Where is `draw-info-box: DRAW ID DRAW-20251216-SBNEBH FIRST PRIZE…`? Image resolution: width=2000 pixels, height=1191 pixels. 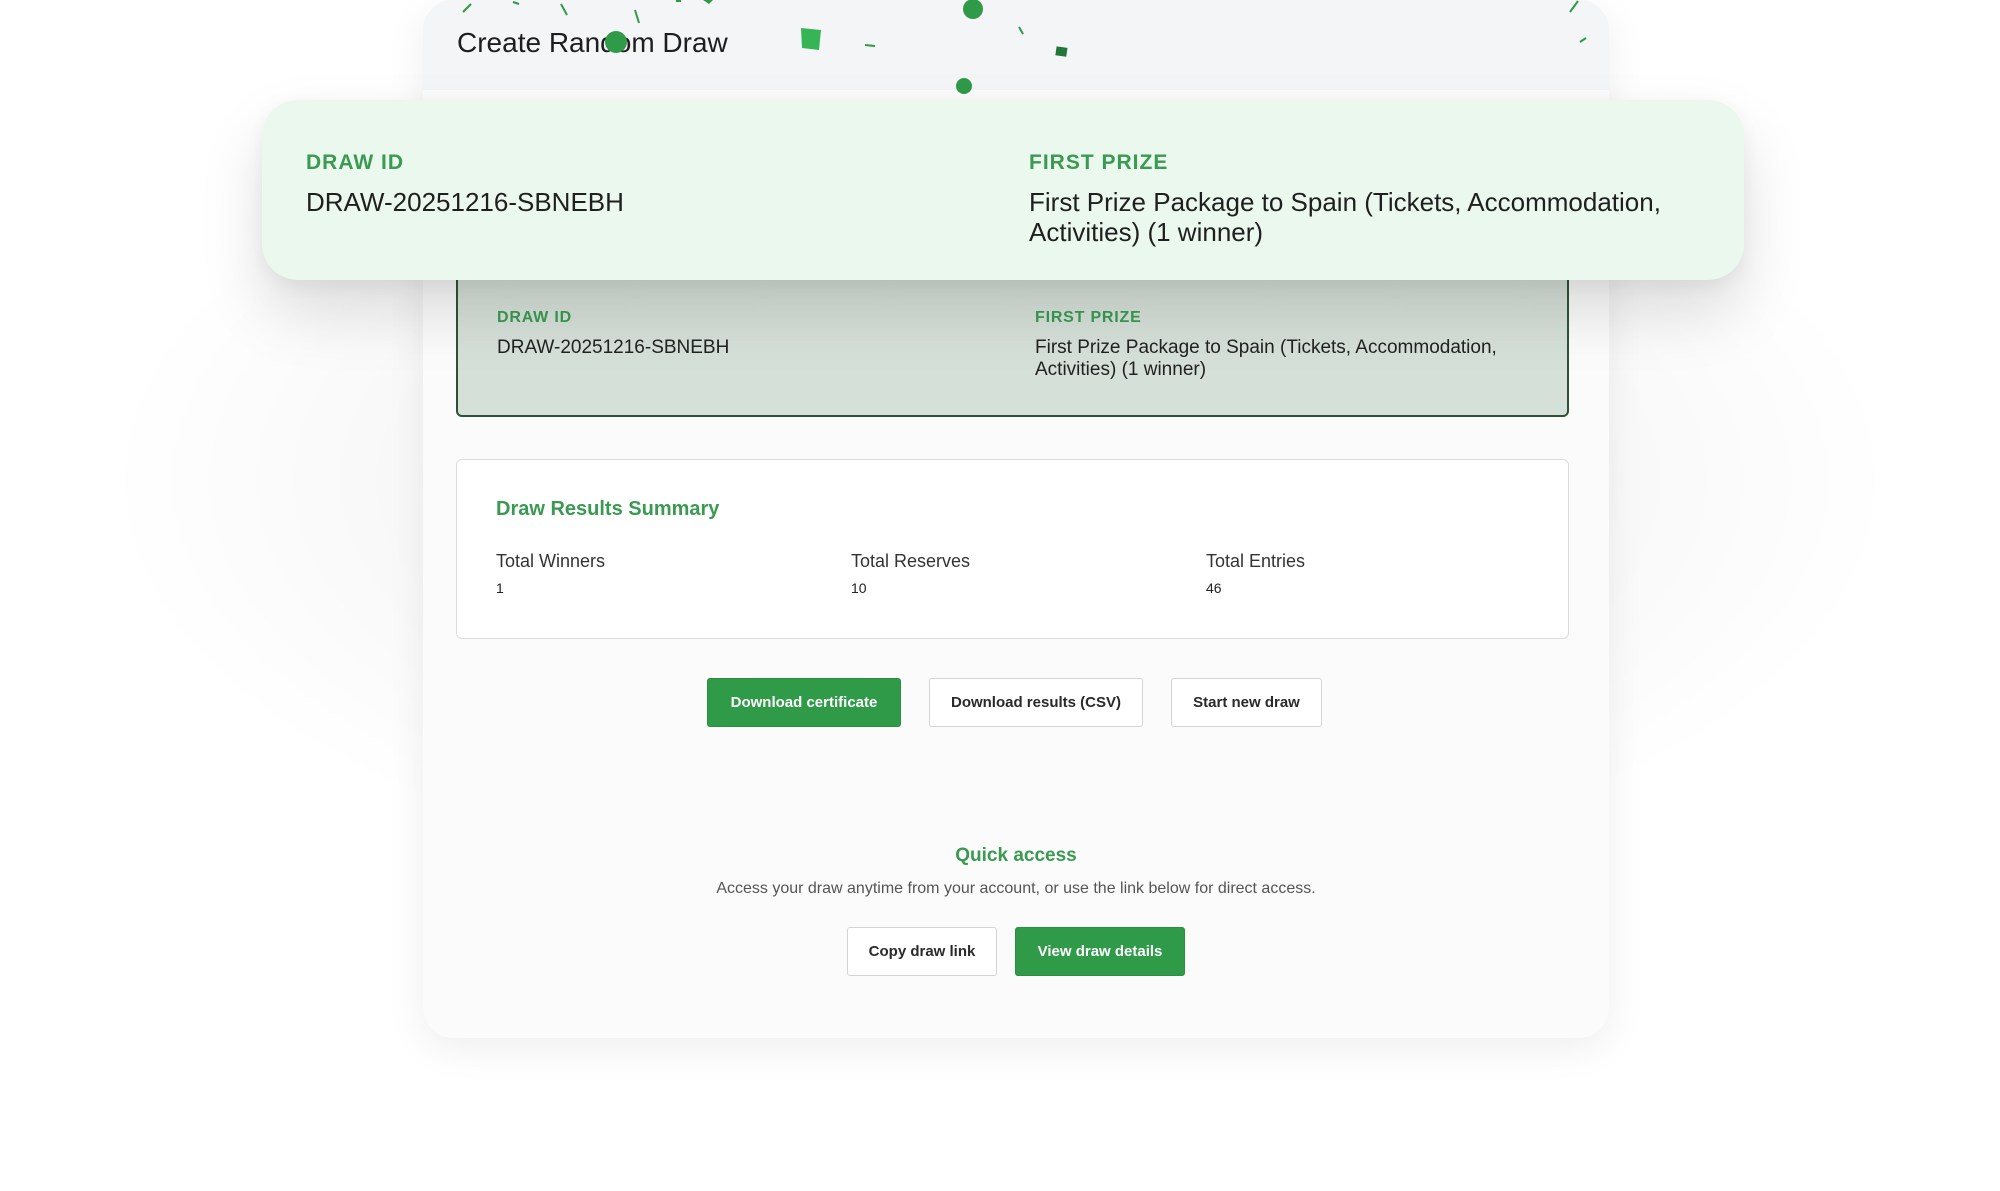 draw-info-box: DRAW ID DRAW-20251216-SBNEBH FIRST PRIZE… is located at coordinates (1012, 341).